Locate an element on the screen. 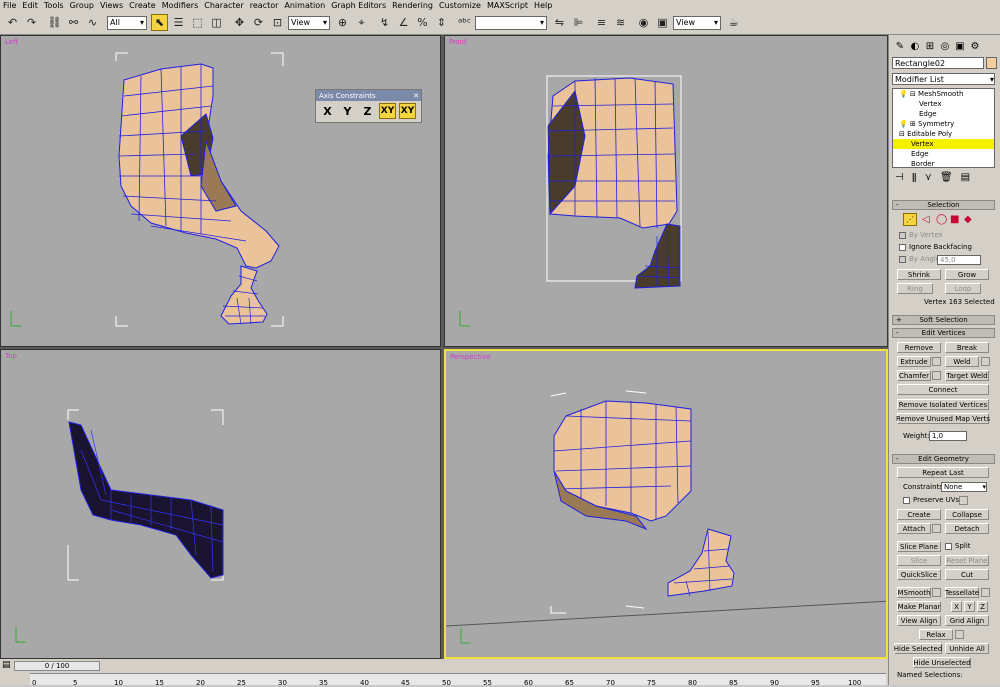 The height and width of the screenshot is (687, 1000). connect-button: Connect is located at coordinates (943, 389).